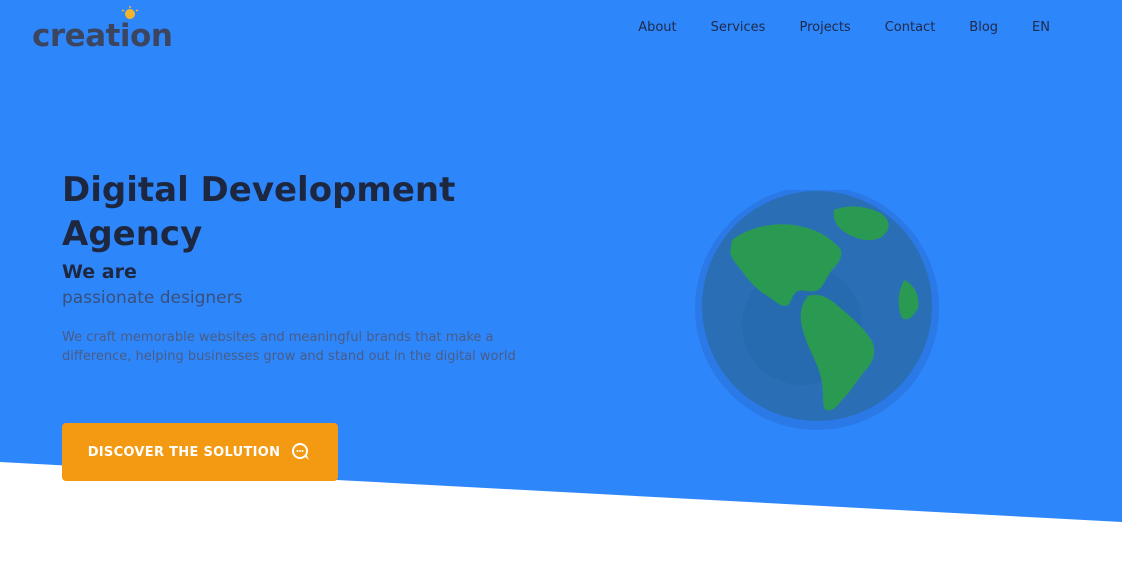 Image resolution: width=1122 pixels, height=588 pixels. Describe the element at coordinates (910, 27) in the screenshot. I see `nav-link-contact: Contact` at that location.